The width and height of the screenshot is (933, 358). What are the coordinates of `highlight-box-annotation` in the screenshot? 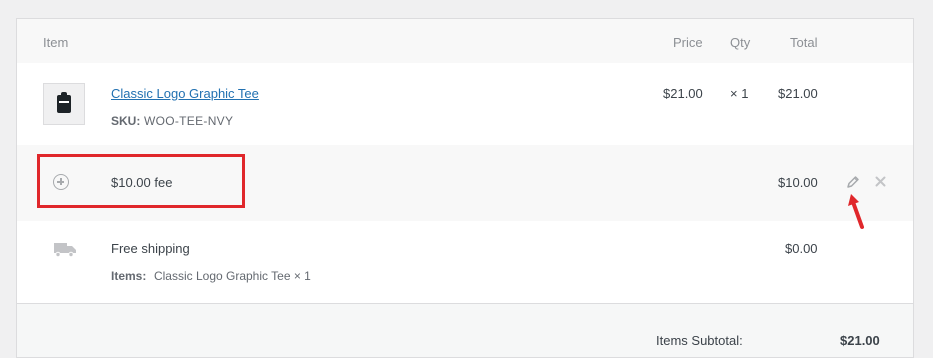 It's located at (141, 181).